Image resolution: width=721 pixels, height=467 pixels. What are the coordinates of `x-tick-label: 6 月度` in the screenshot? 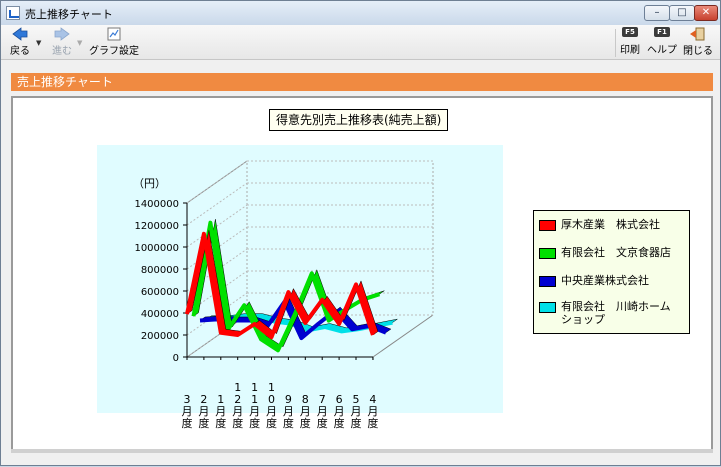 It's located at (339, 411).